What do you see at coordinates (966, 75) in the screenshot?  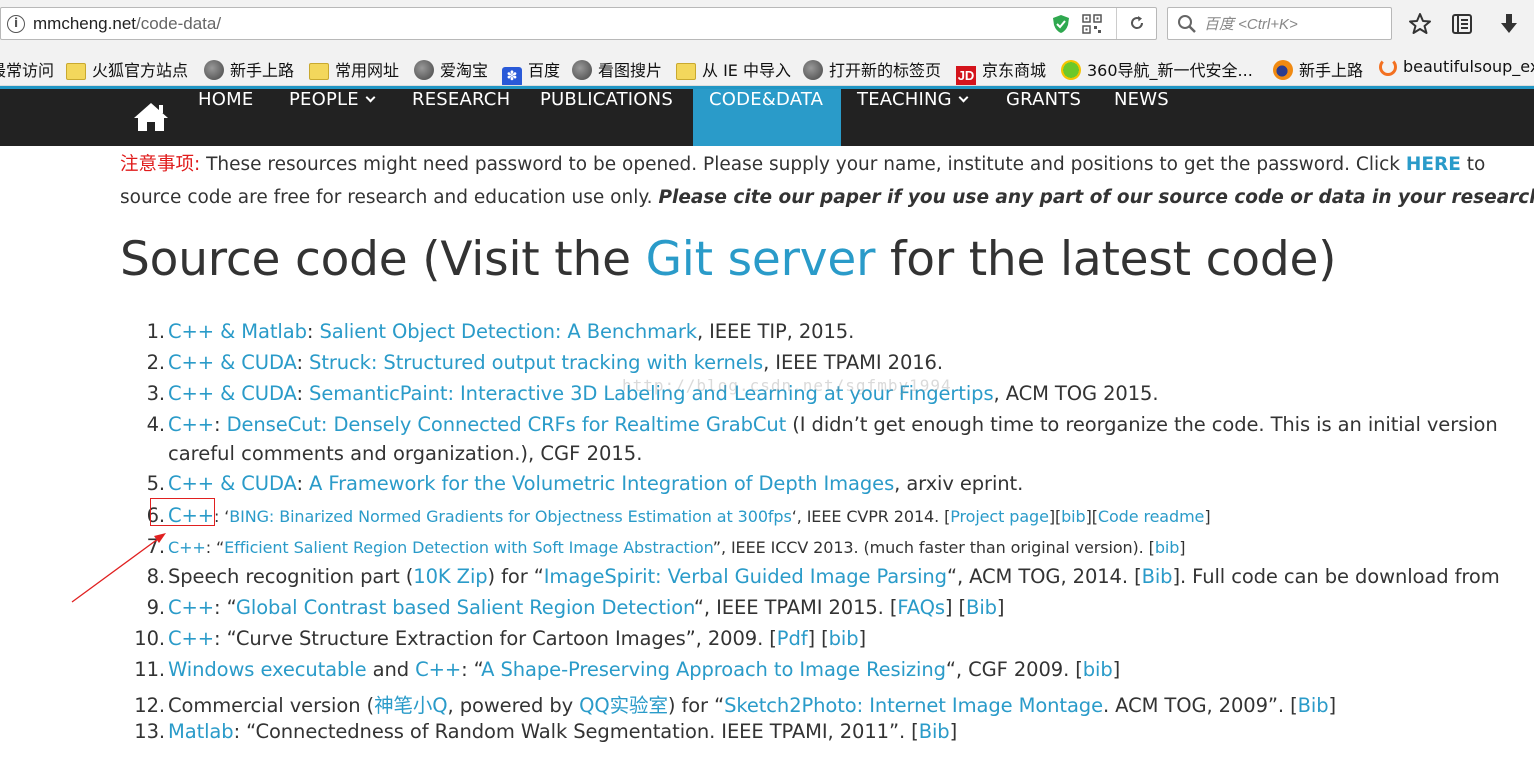 I see `jd-icon: JD` at bounding box center [966, 75].